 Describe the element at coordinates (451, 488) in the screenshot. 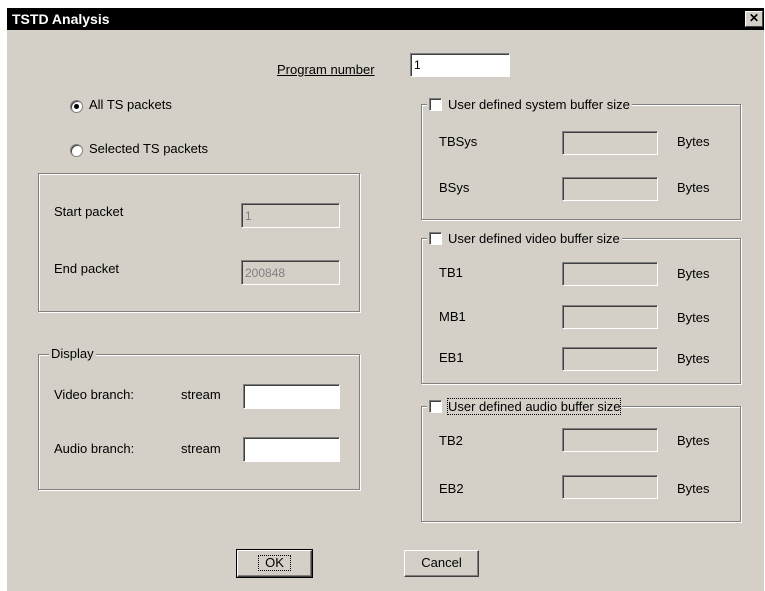

I see `eb2-label: EB2` at that location.